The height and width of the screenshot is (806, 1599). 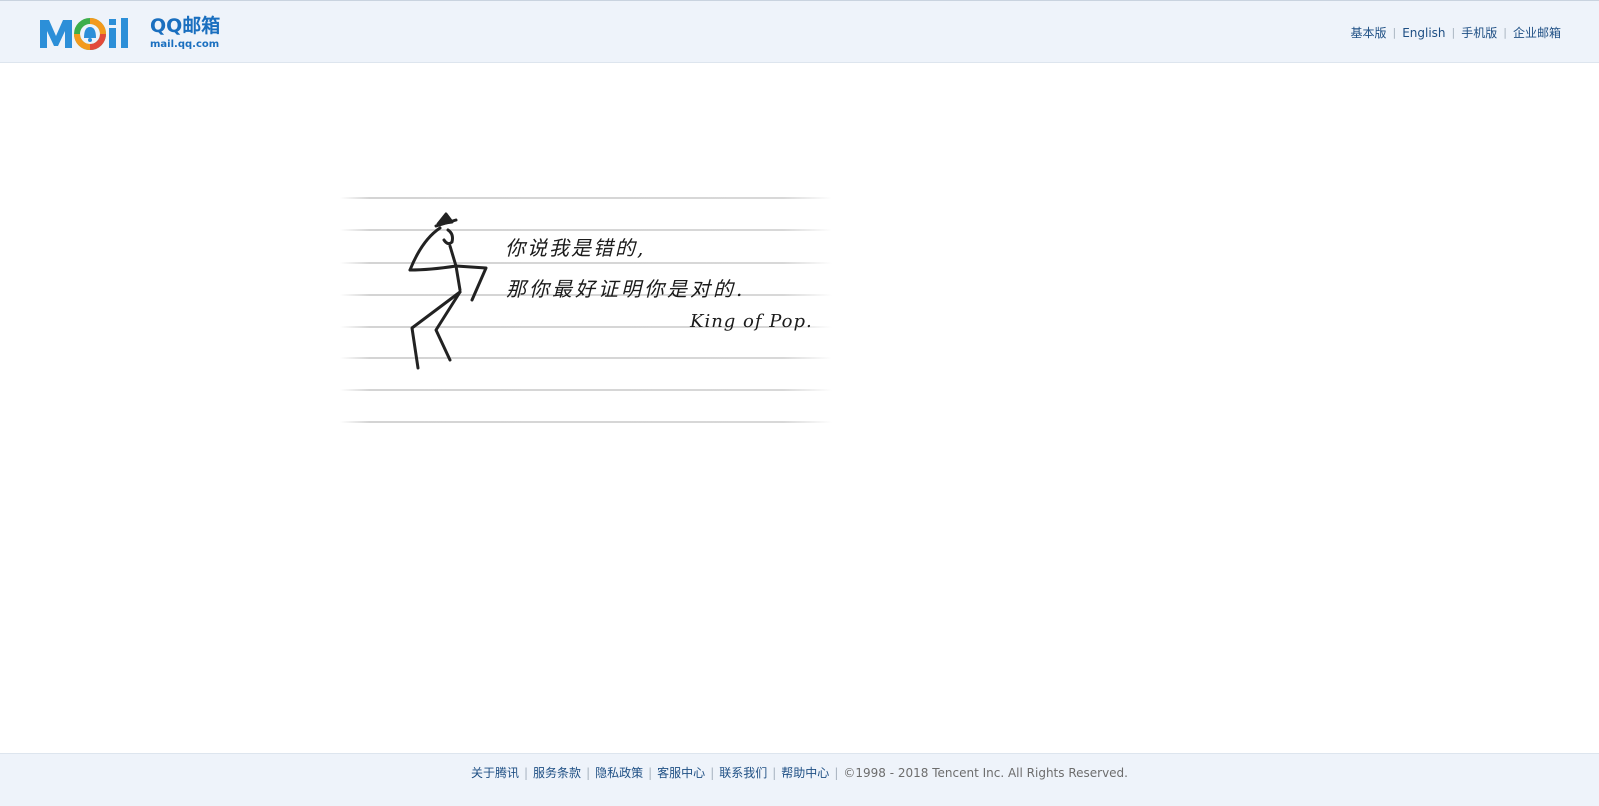 I want to click on nav-enterprise-mail: 企业邮箱, so click(x=1537, y=32).